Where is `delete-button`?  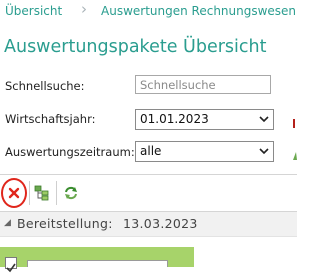 delete-button is located at coordinates (14, 193).